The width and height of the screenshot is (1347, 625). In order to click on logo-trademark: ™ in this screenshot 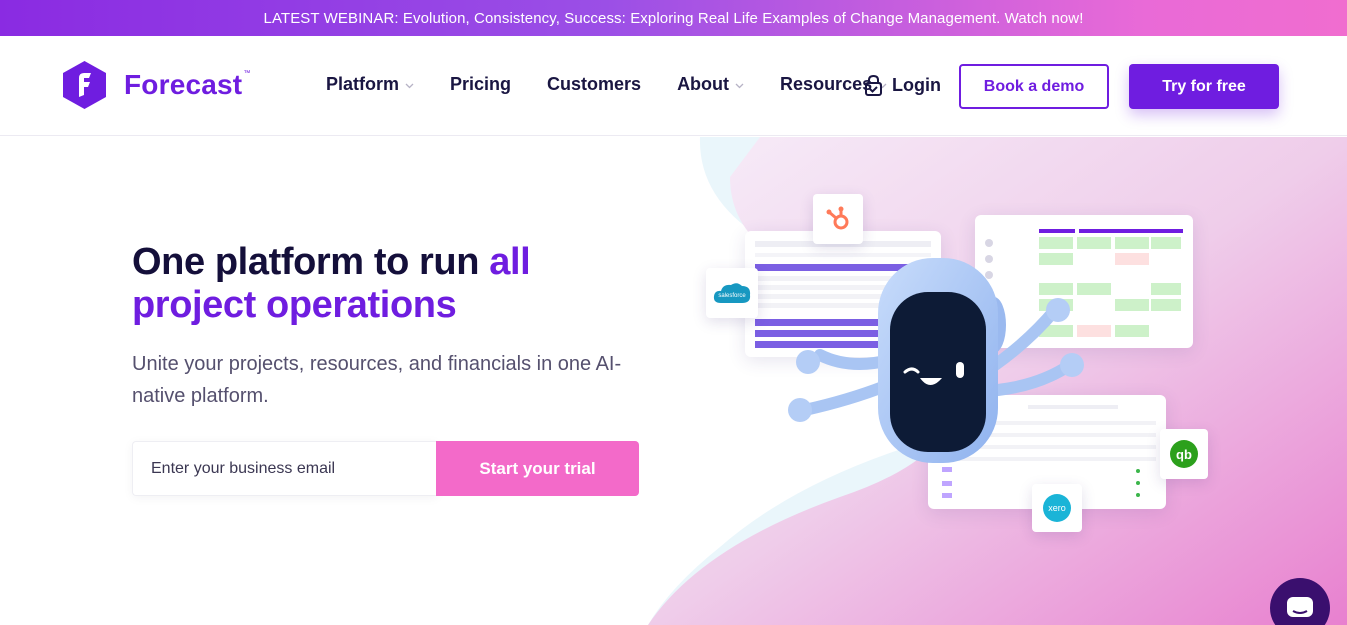, I will do `click(247, 73)`.